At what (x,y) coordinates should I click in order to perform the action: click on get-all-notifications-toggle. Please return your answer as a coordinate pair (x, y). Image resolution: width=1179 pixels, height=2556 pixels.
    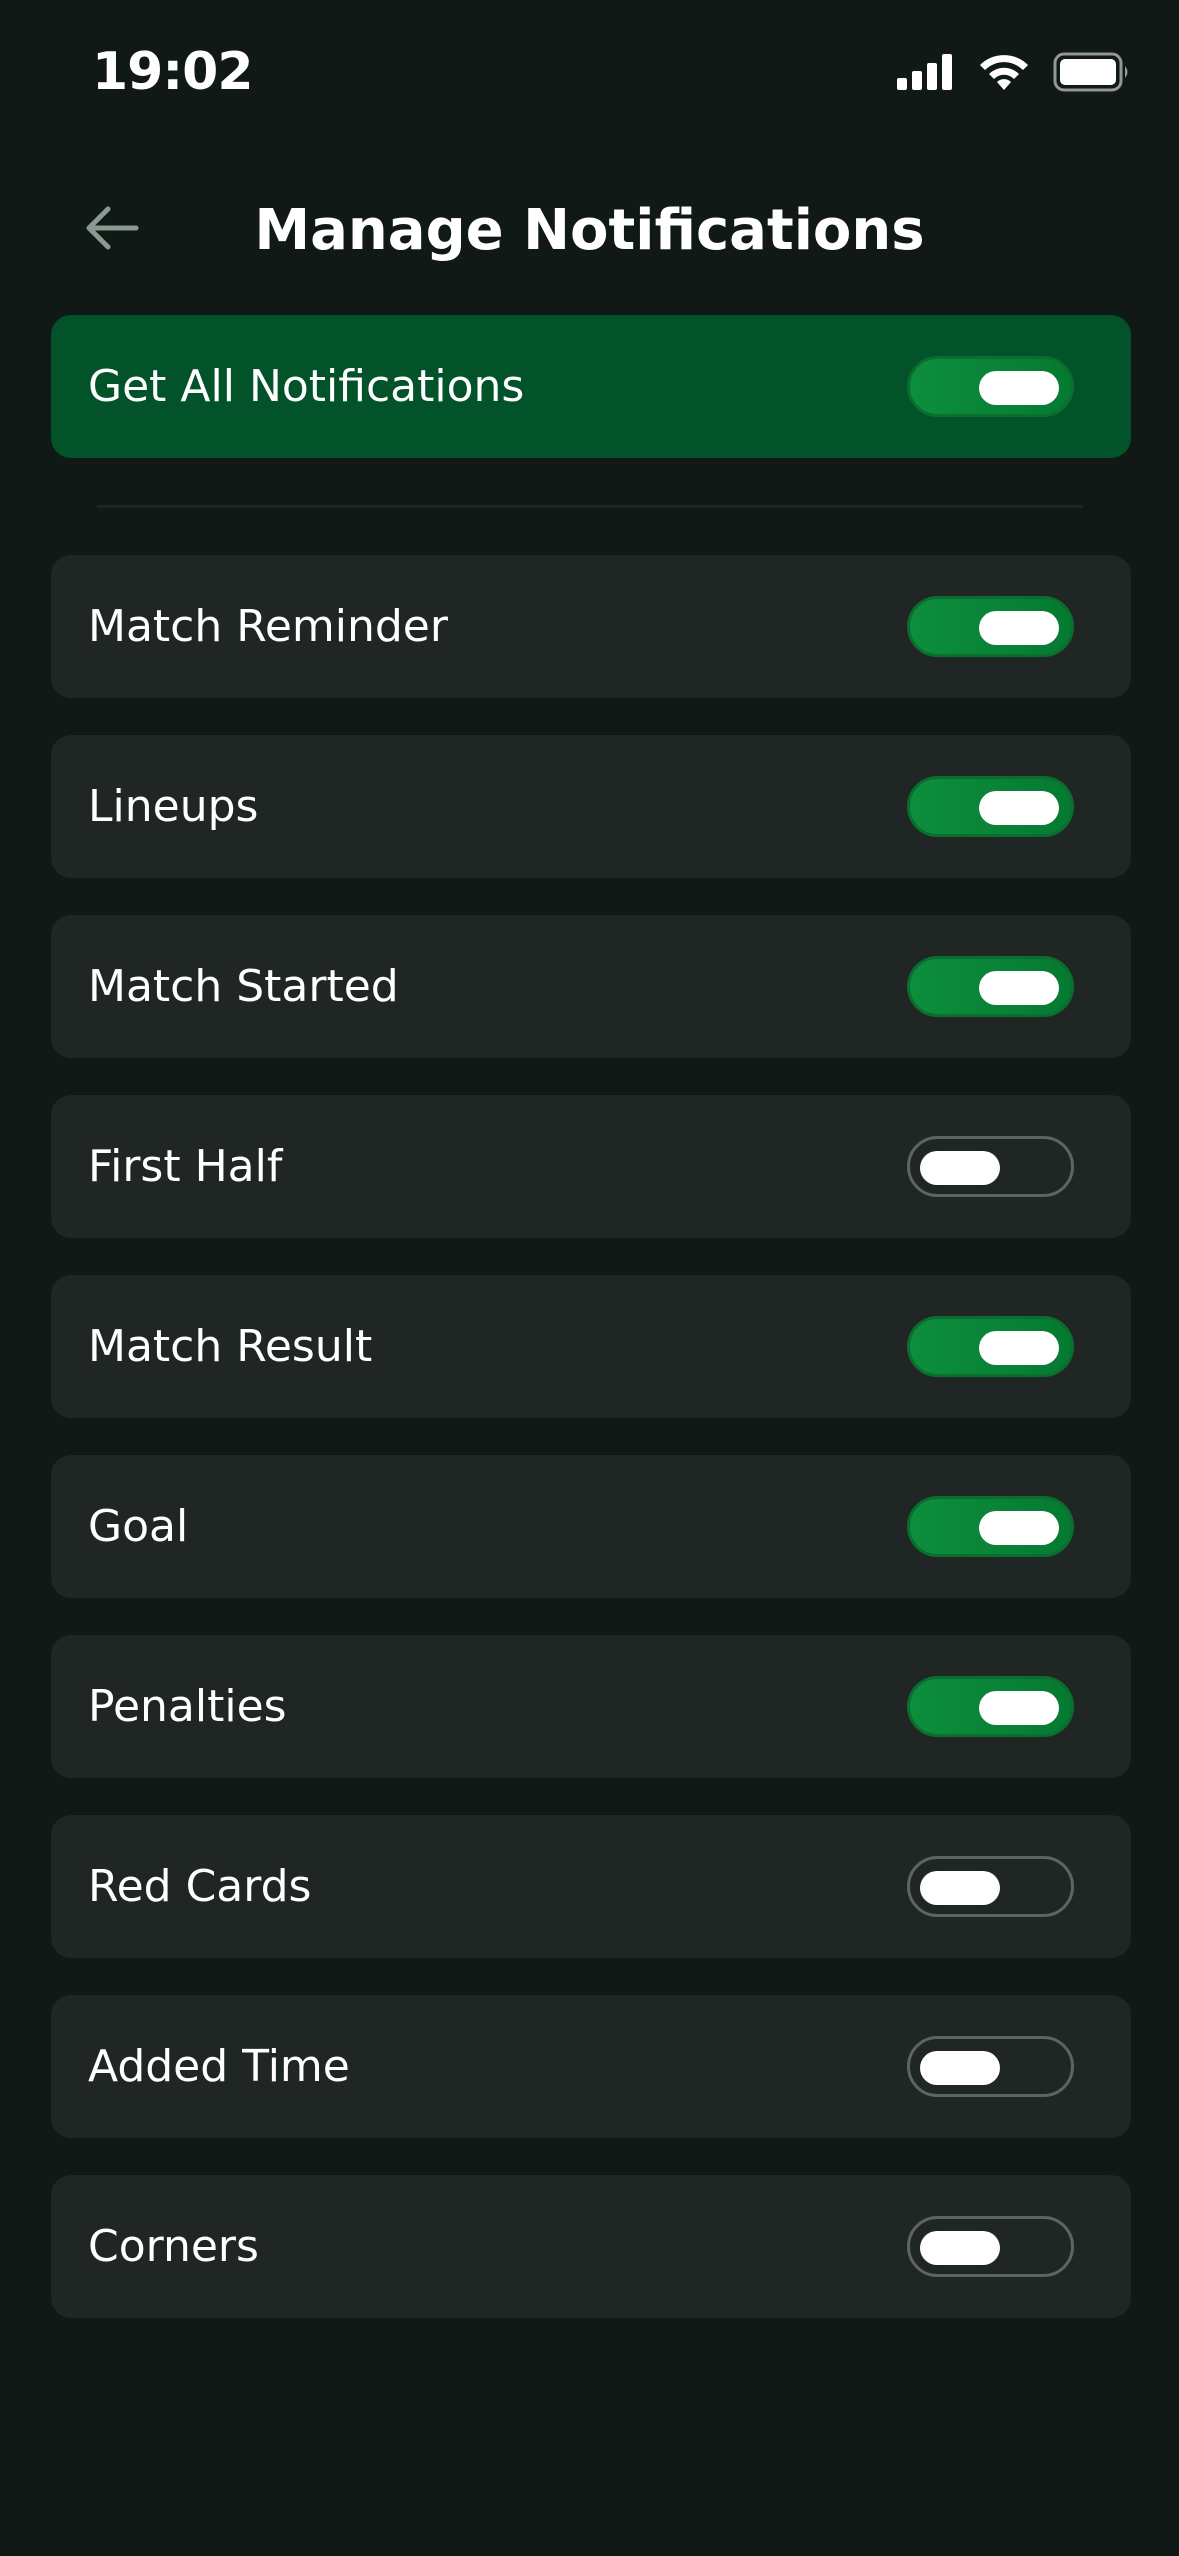
    Looking at the image, I should click on (990, 386).